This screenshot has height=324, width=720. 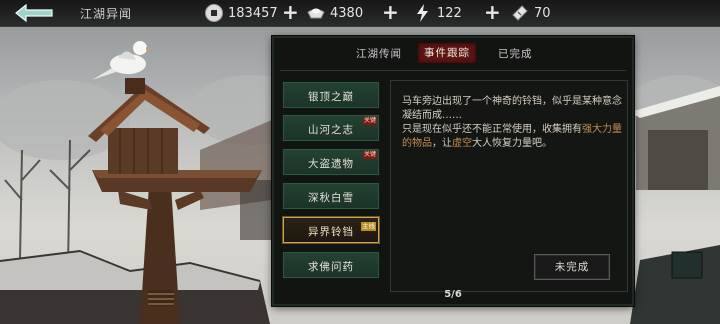 I want to click on tab-bar: 江湖传闻 事件跟踪 已完成, so click(x=453, y=53).